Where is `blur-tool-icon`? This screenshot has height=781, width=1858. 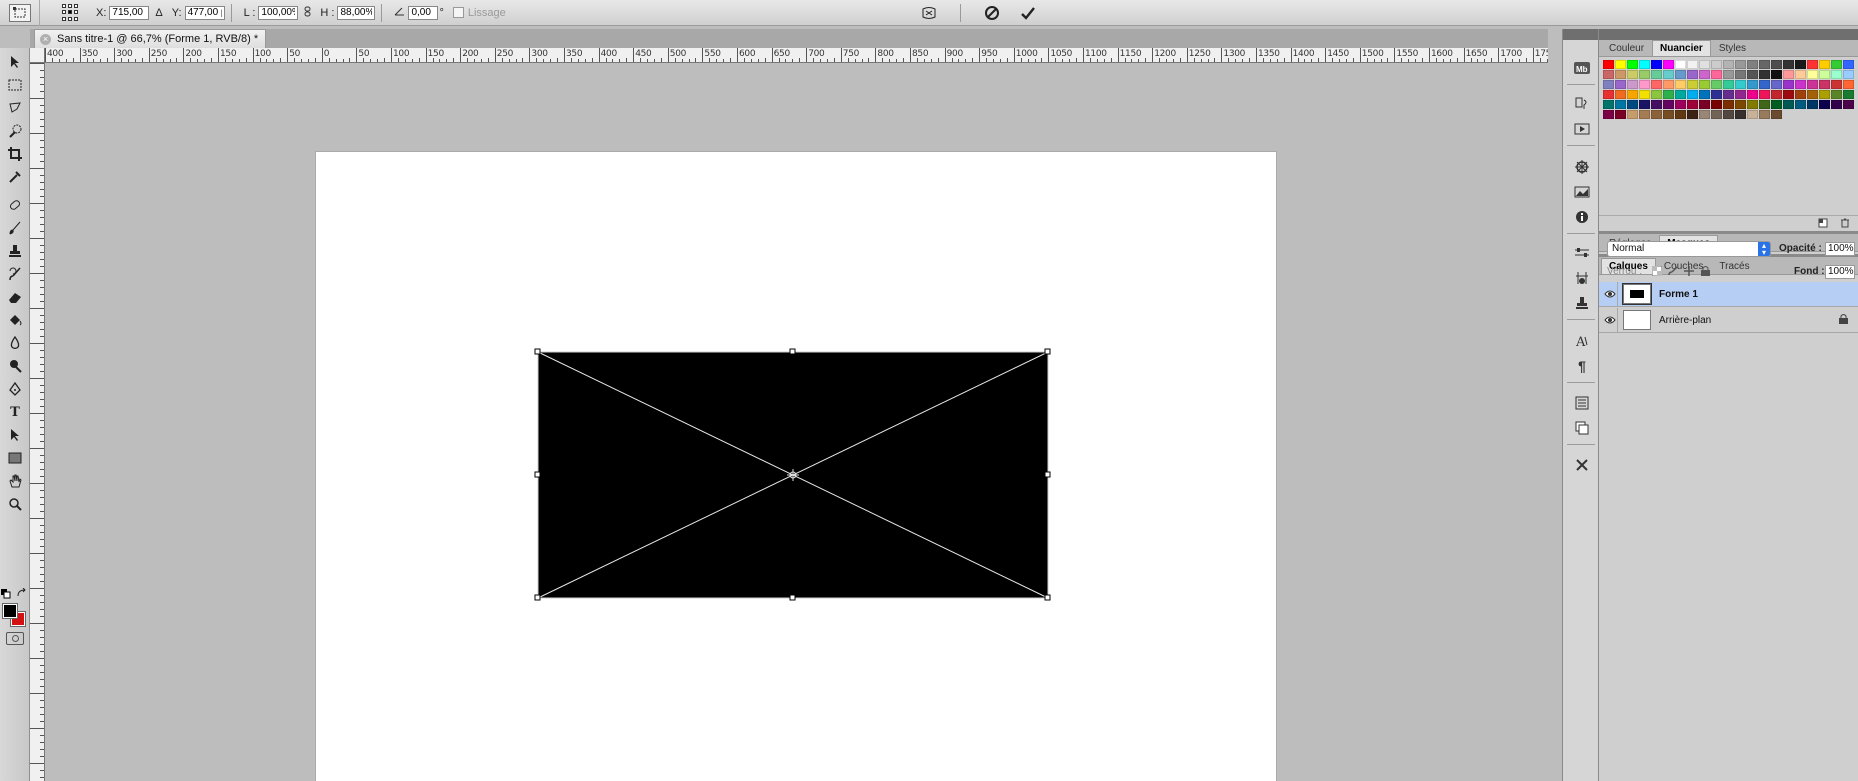 blur-tool-icon is located at coordinates (15, 343).